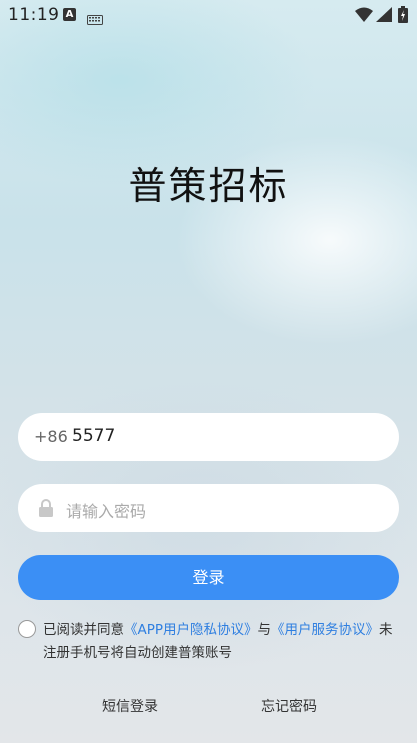 This screenshot has height=743, width=417. I want to click on service-agreement-link: 《用户服务协议》, so click(325, 630).